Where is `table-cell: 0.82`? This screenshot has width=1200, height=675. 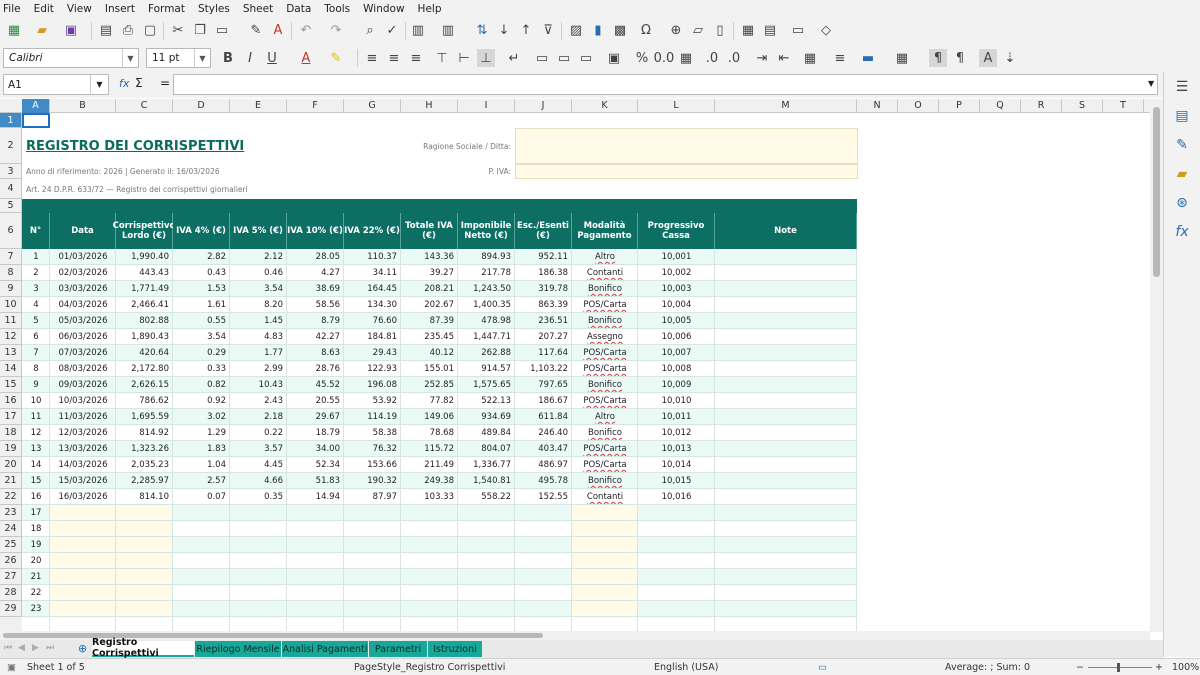 table-cell: 0.82 is located at coordinates (201, 385).